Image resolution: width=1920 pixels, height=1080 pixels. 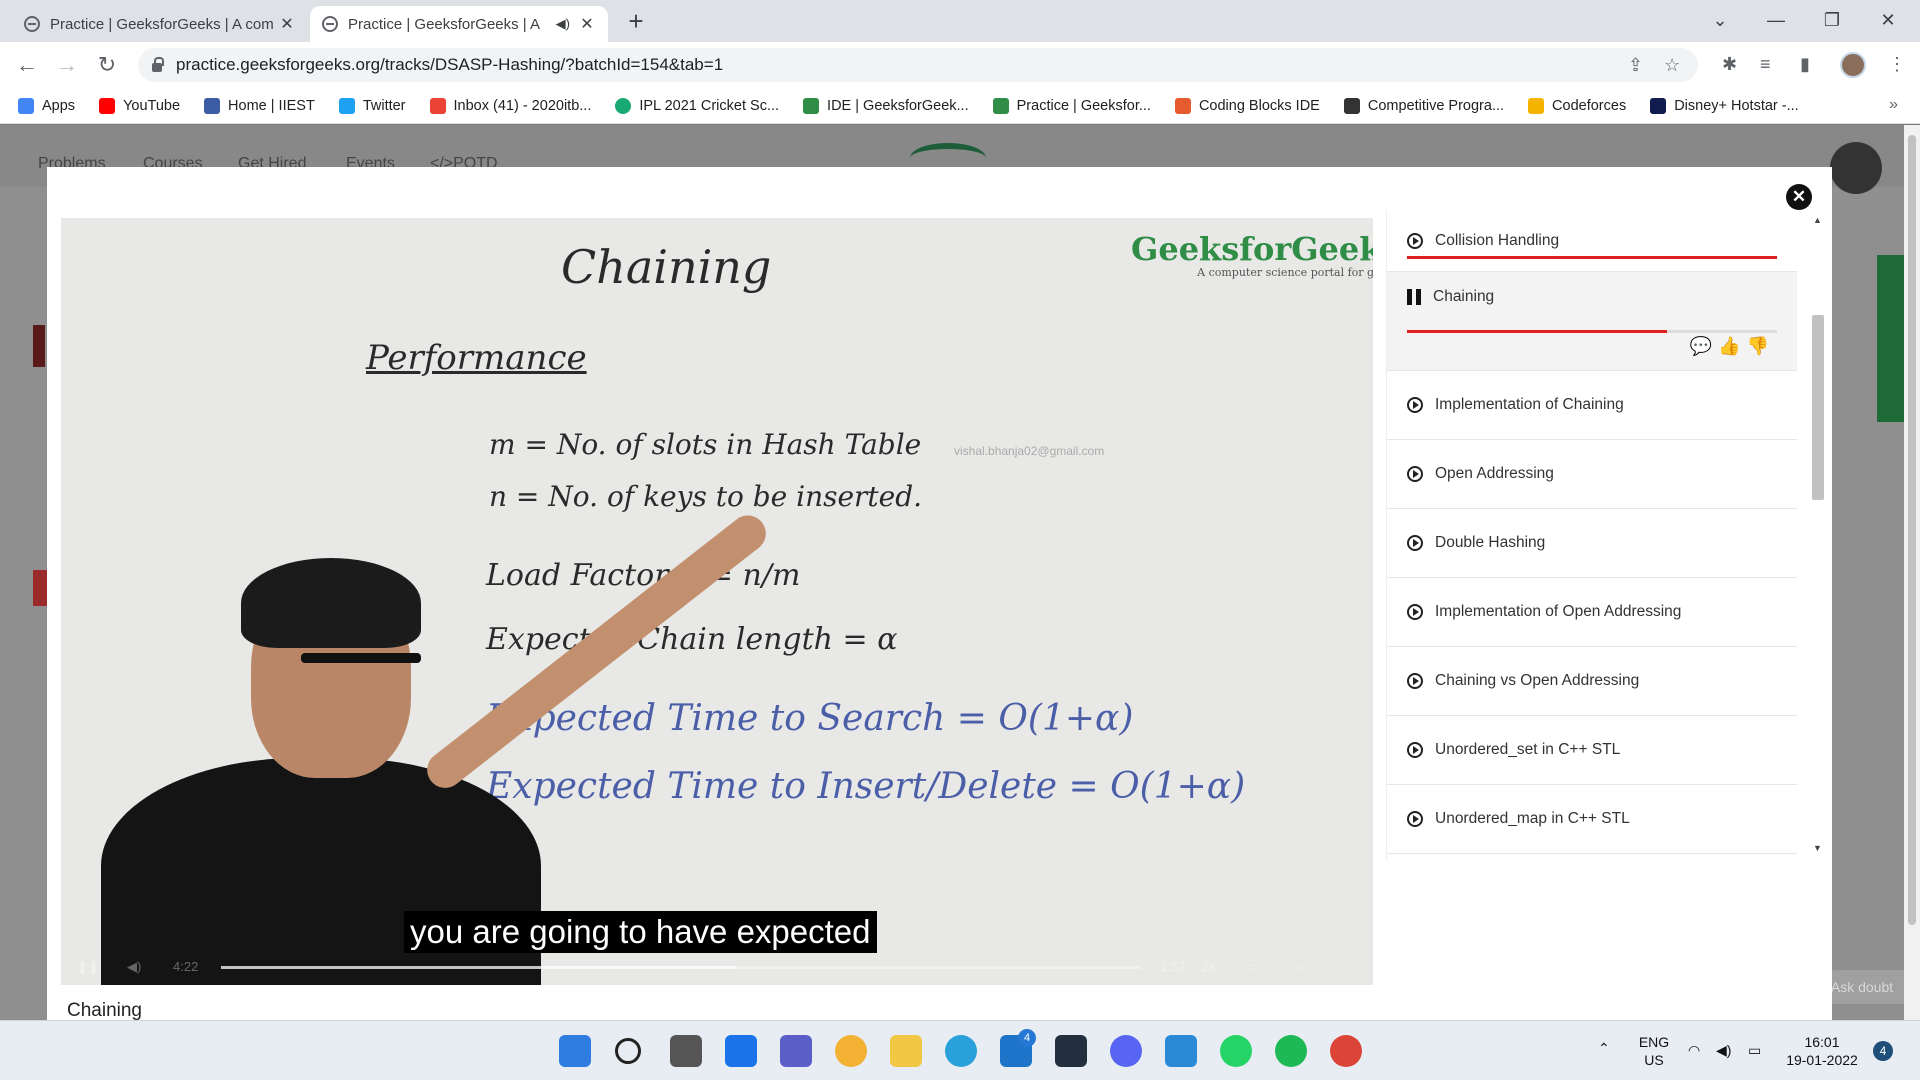 I want to click on theater-icon: ▭, so click(x=1297, y=967).